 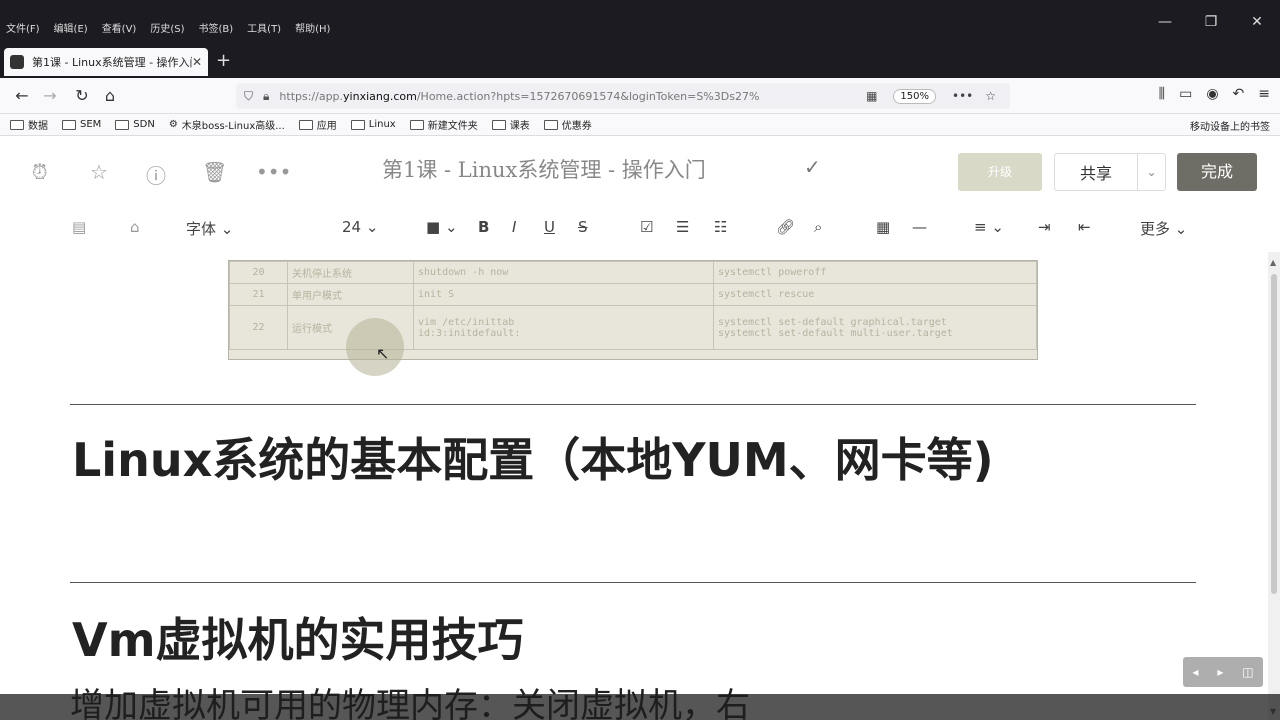 I want to click on mobile-bookmarks: 移动设备上的书签, so click(x=1230, y=125).